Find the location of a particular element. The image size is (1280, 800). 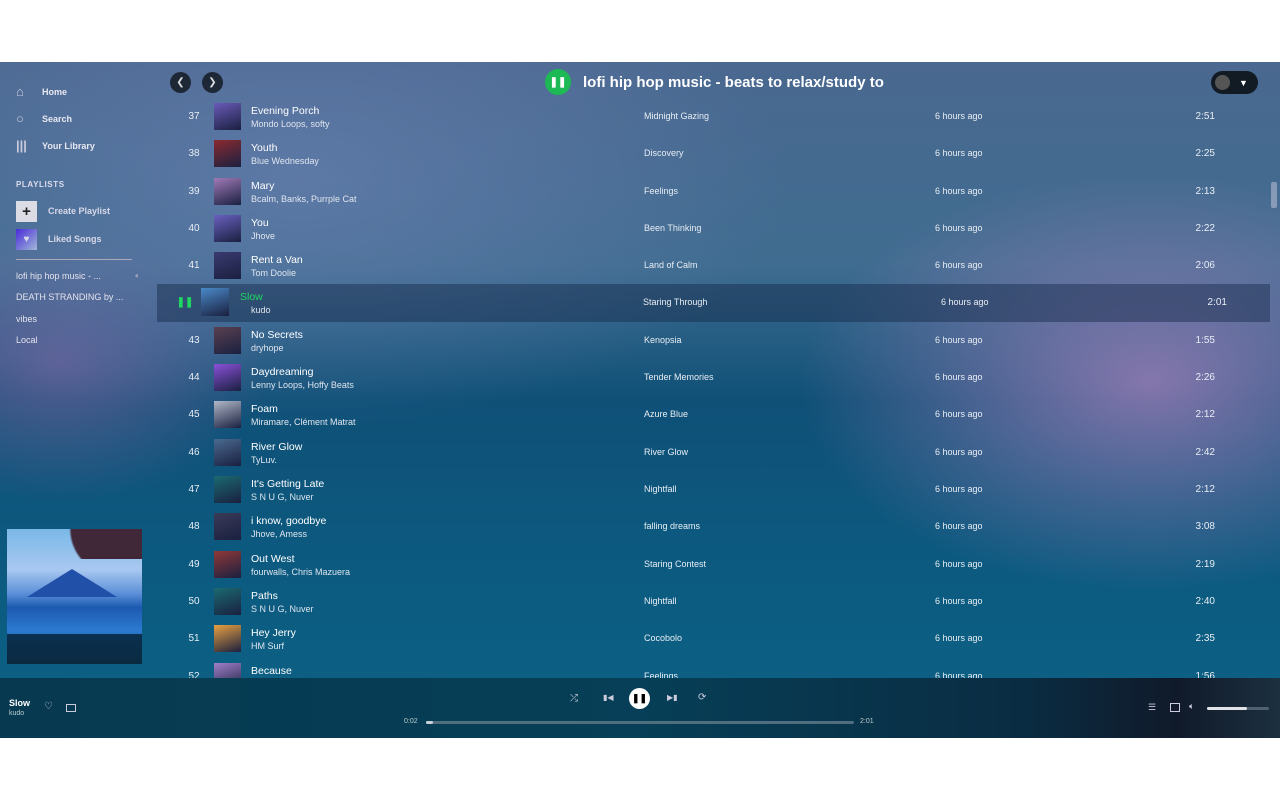

track-album: River Glow is located at coordinates (666, 452).